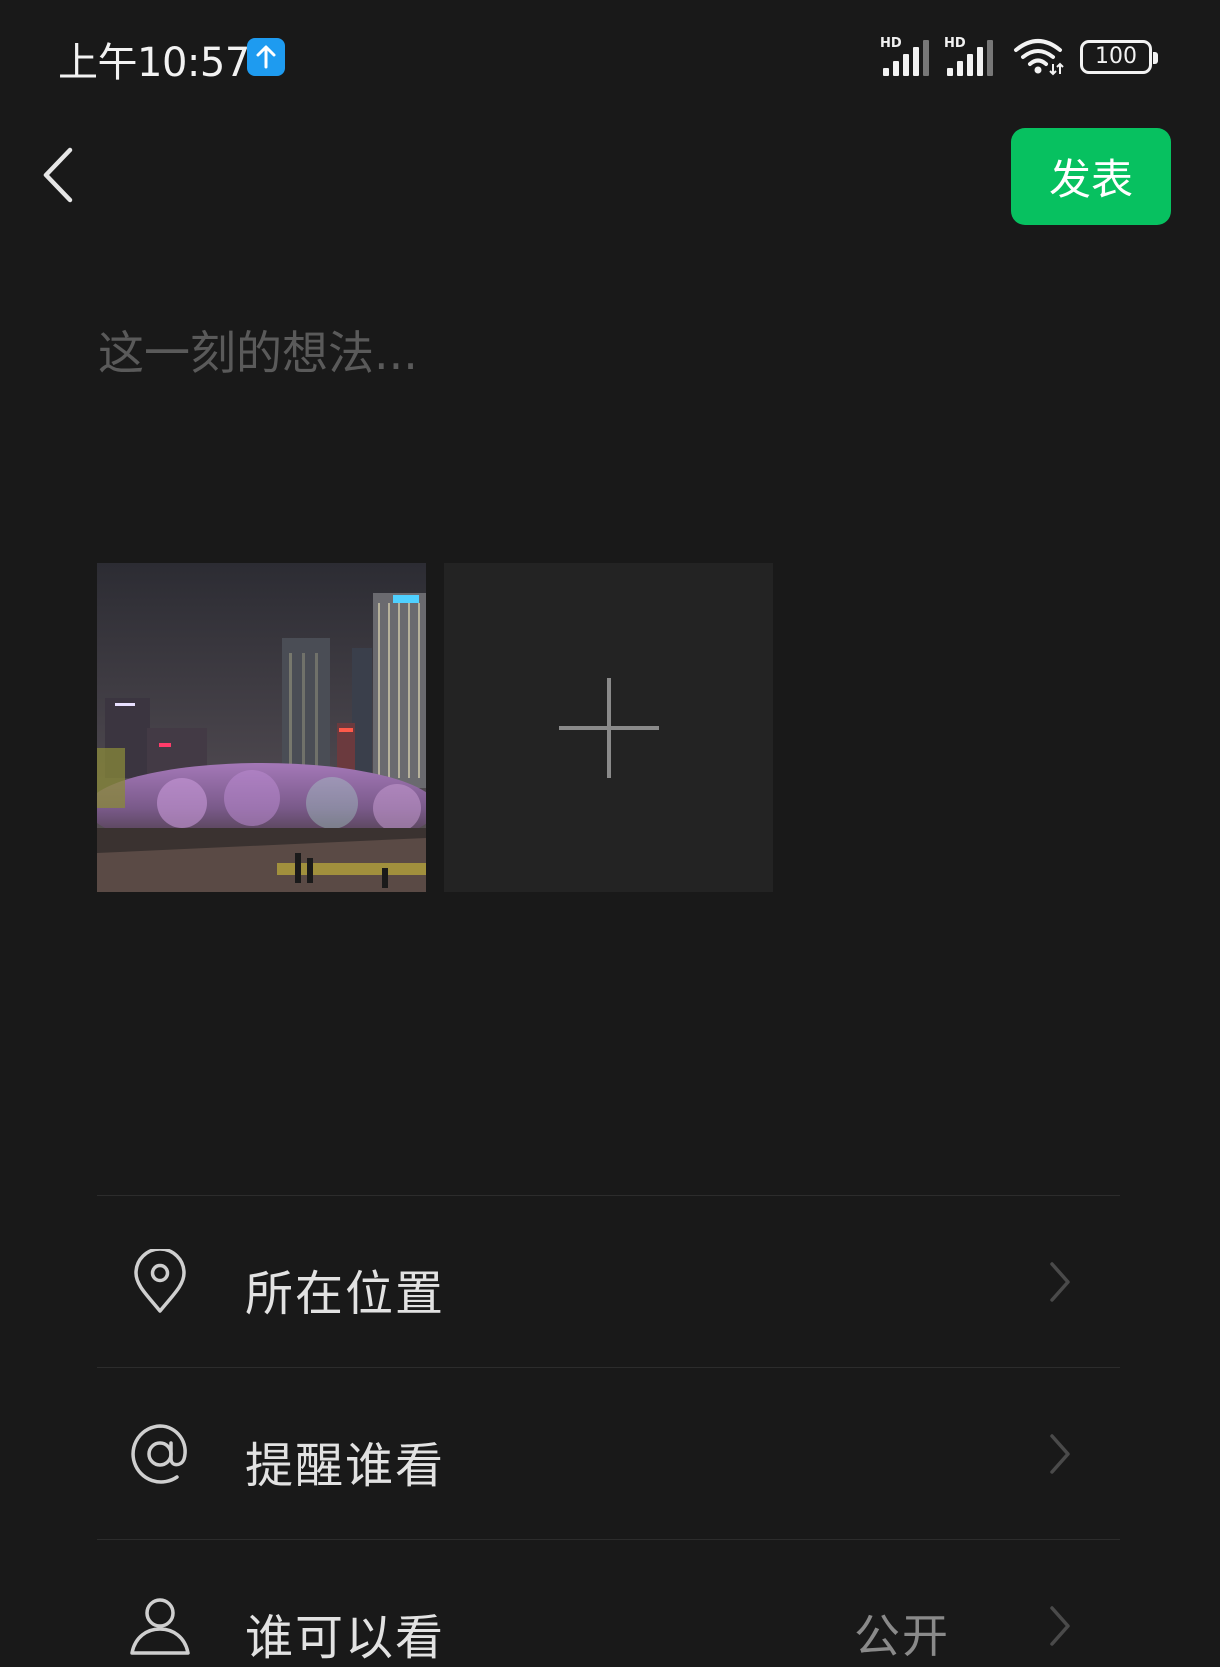 This screenshot has height=1667, width=1220. What do you see at coordinates (610, 55) in the screenshot?
I see `status-bar: 上午10:57 HD HD 100` at bounding box center [610, 55].